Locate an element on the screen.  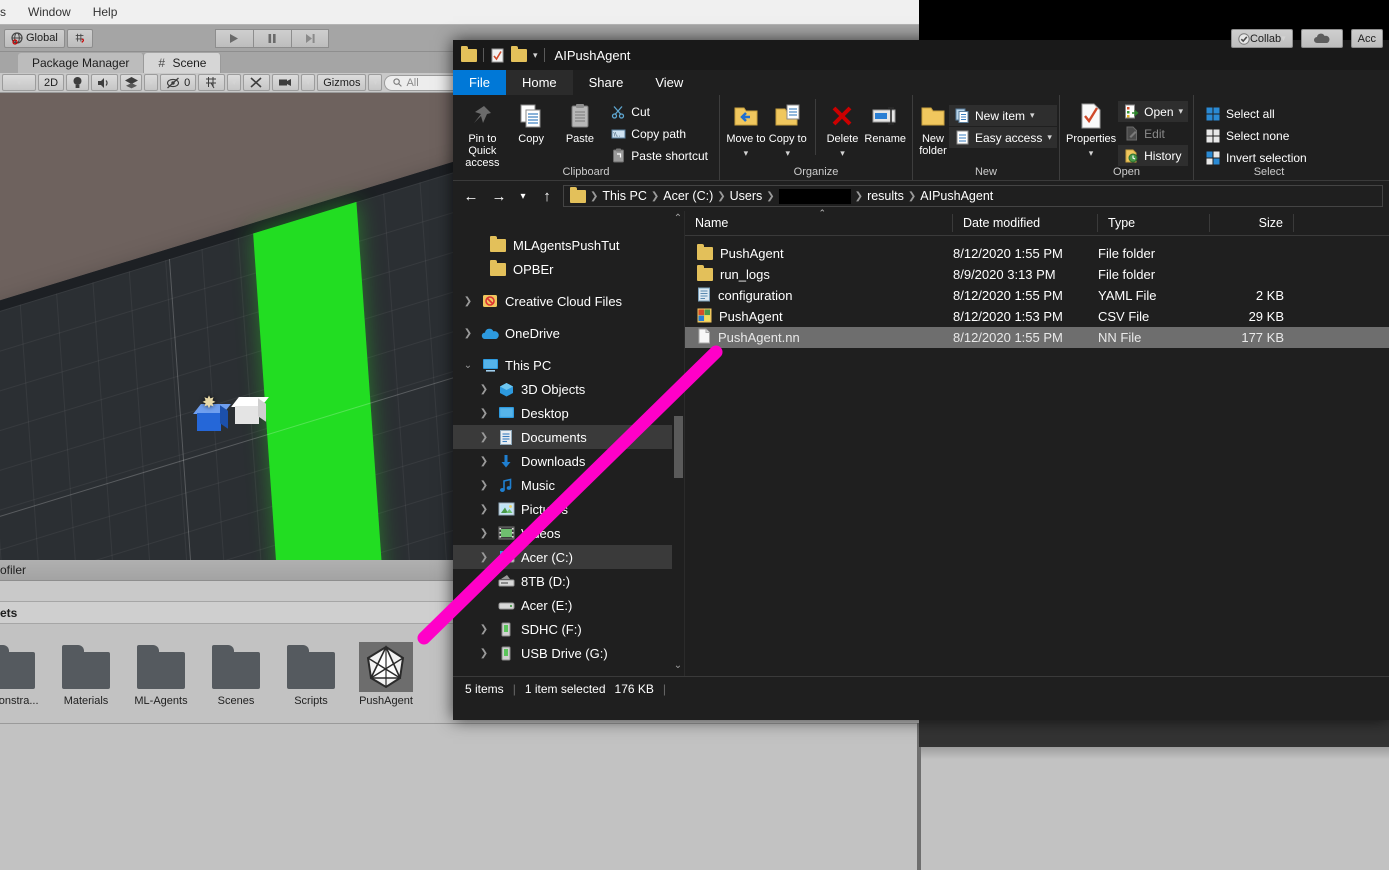
copy-path-button: \\.. Copy path is located at coordinates (659, 133).